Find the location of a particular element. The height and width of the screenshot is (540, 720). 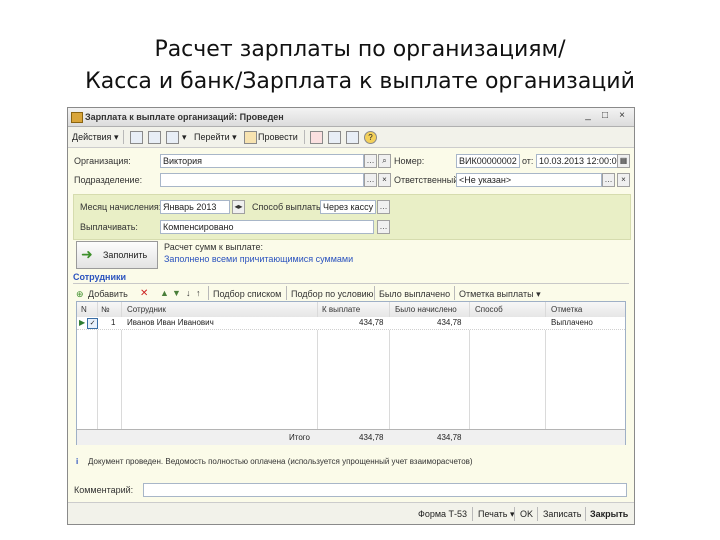

fill-arrow-icon: ➜ is located at coordinates (87, 254).